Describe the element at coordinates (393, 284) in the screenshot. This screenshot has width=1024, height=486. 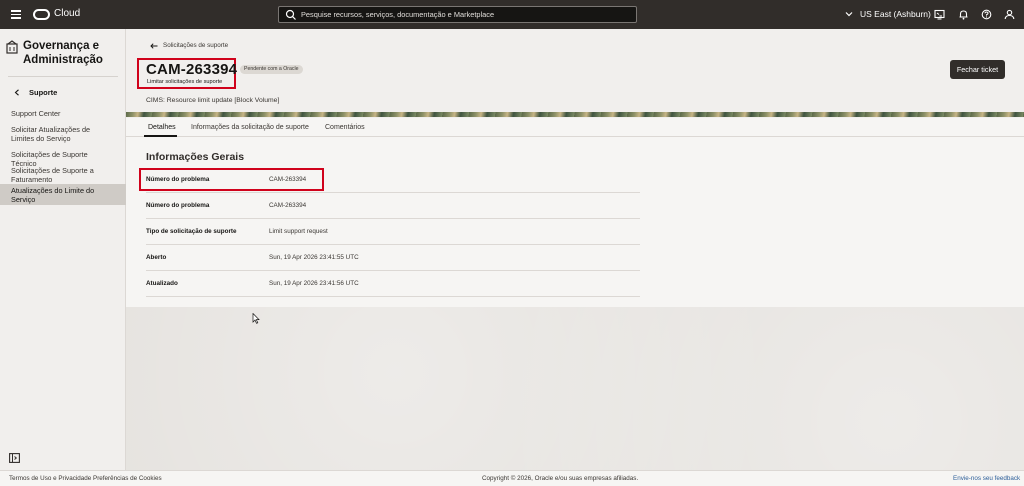
I see `info-row: Atualizado Sun, 19 Apr 2026 23:41:56 UTC` at that location.